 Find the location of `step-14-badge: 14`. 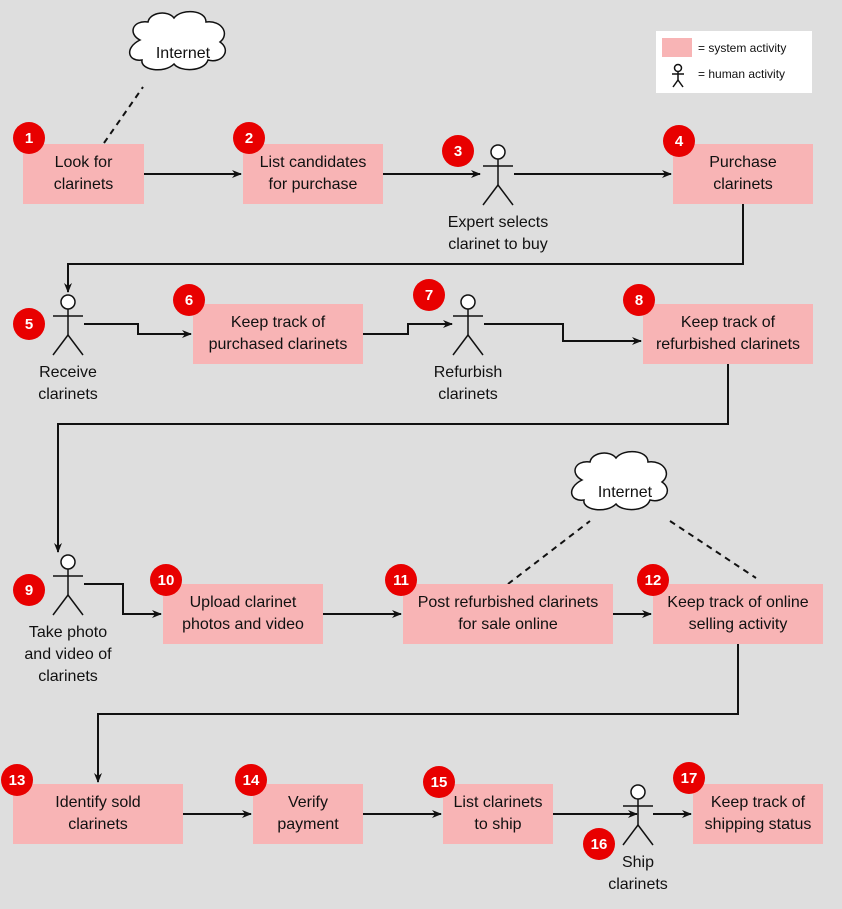

step-14-badge: 14 is located at coordinates (251, 780).